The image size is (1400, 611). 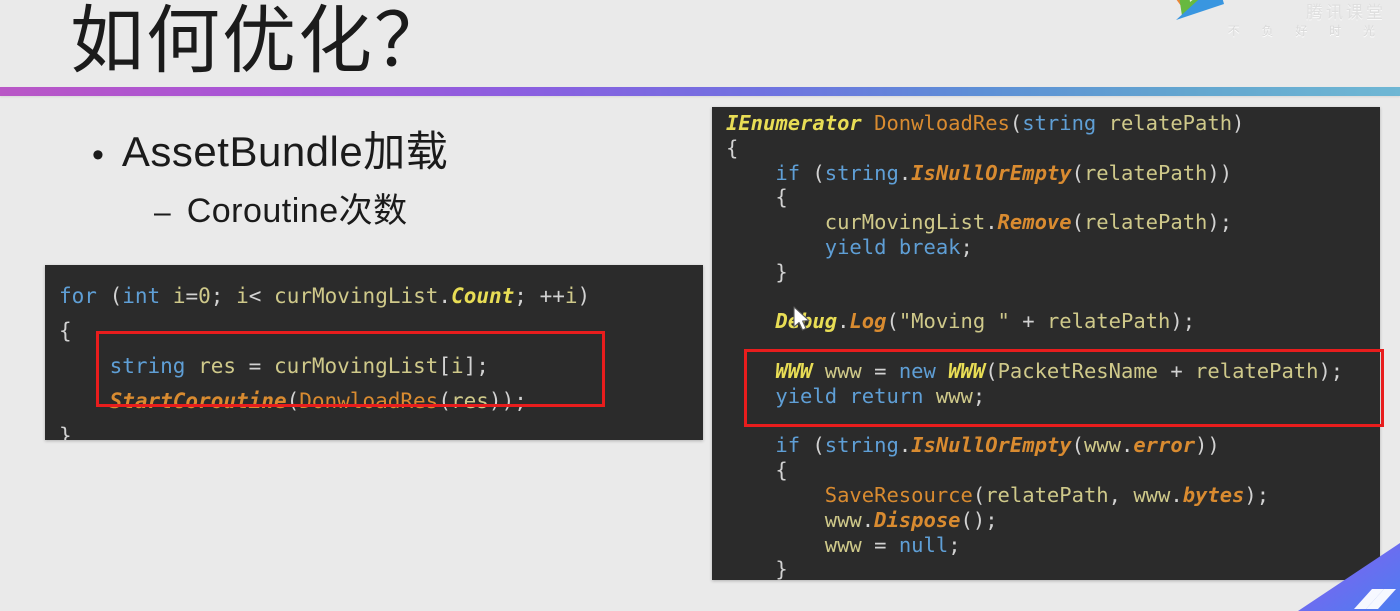 What do you see at coordinates (1349, 577) in the screenshot?
I see `corner-badge-icon` at bounding box center [1349, 577].